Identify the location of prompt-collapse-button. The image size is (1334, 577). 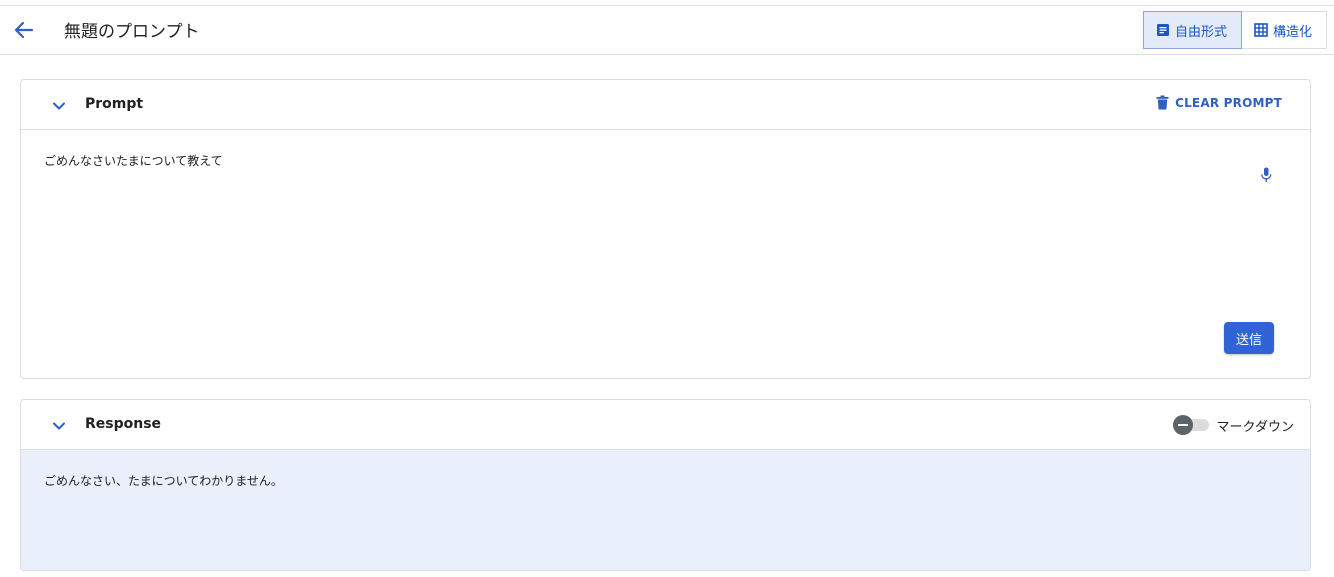
(59, 106).